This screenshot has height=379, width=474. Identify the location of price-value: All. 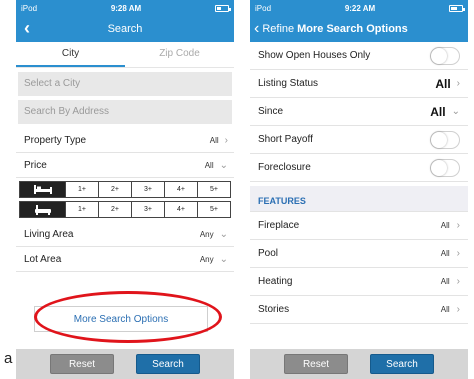
(209, 165).